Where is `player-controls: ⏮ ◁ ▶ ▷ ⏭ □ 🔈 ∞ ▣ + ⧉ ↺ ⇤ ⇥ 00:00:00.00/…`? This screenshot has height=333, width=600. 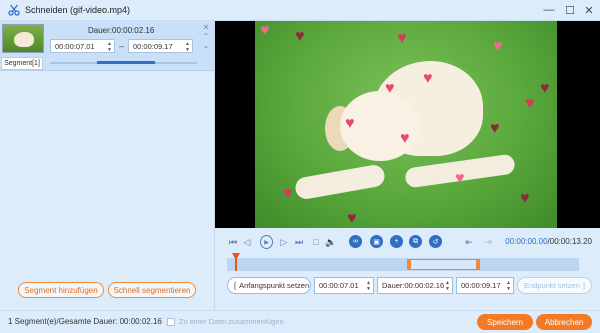
player-controls: ⏮ ◁ ▶ ▷ ⏭ □ 🔈 ∞ ▣ + ⧉ ↺ ⇤ ⇥ 00:00:00.00/… is located at coordinates (409, 242).